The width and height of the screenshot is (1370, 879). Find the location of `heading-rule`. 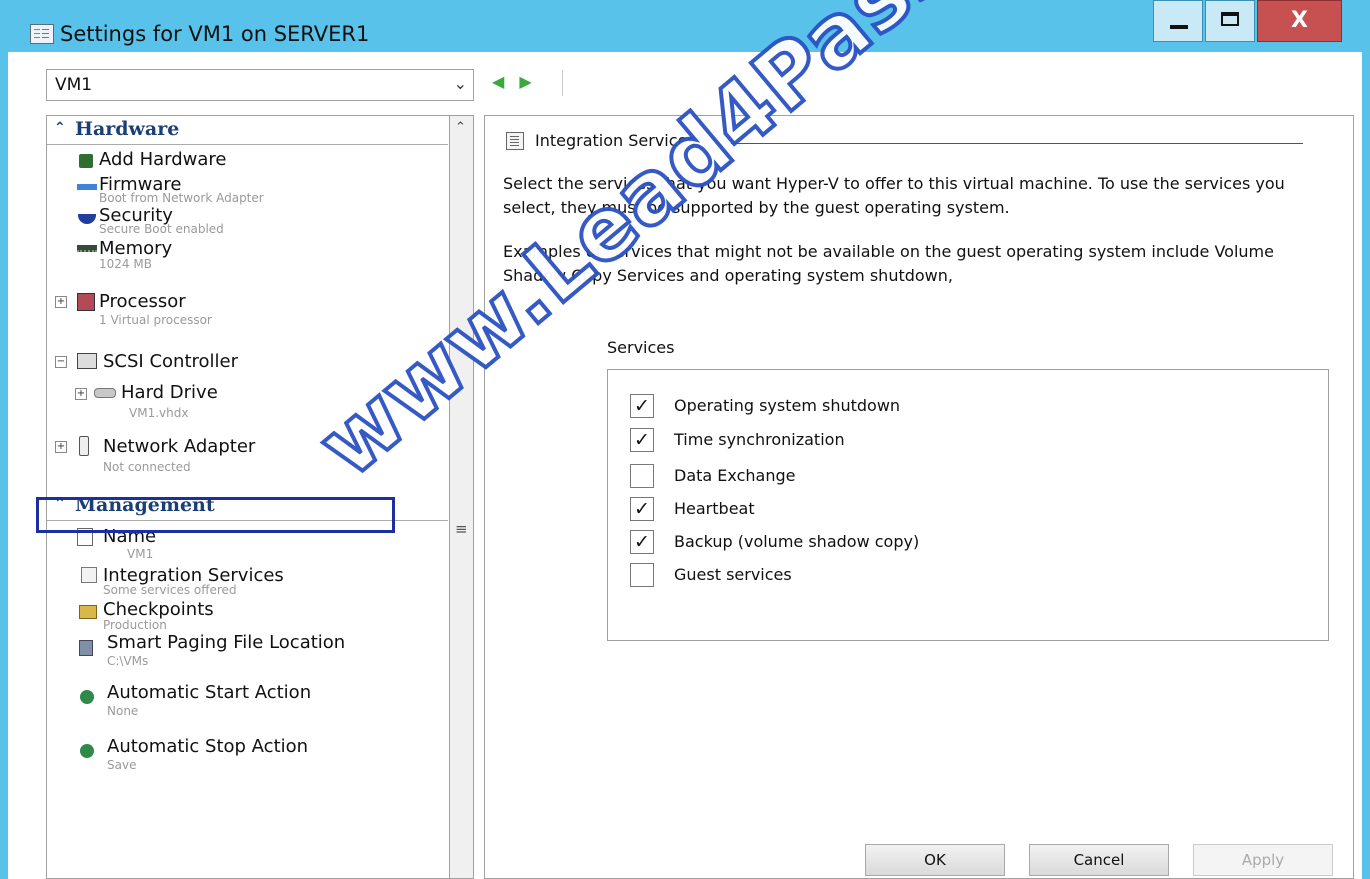

heading-rule is located at coordinates (1017, 143).